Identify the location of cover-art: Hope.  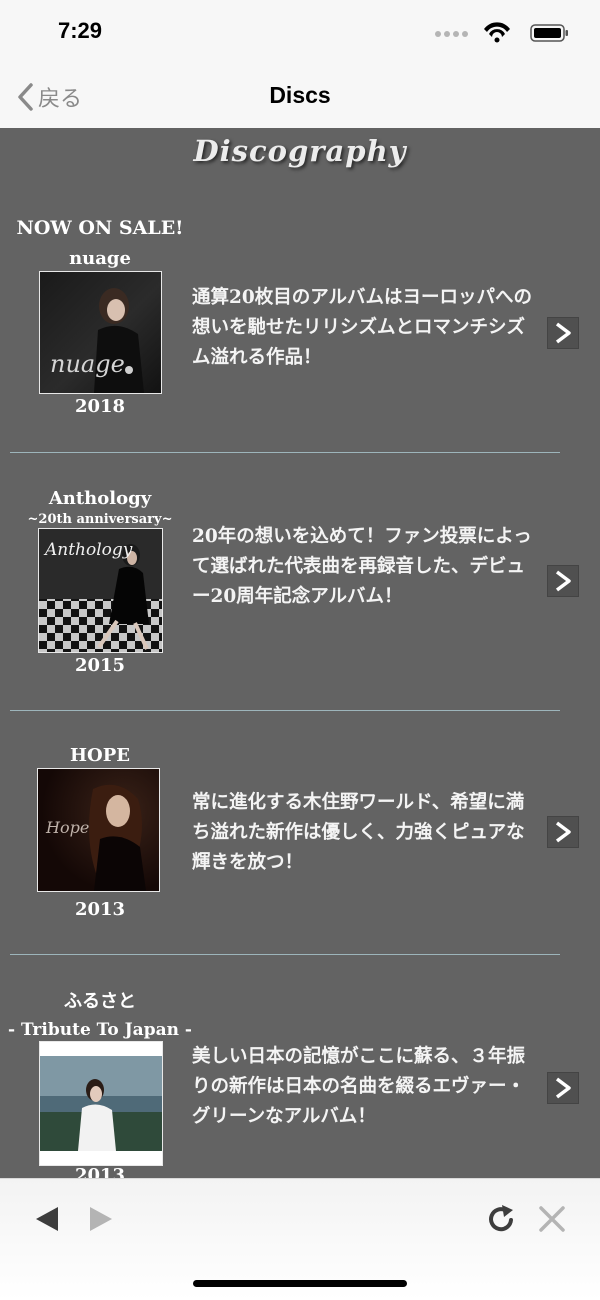
(95, 837).